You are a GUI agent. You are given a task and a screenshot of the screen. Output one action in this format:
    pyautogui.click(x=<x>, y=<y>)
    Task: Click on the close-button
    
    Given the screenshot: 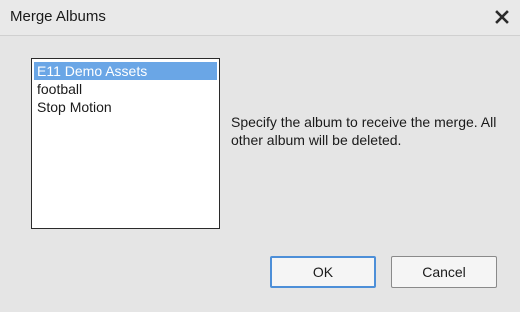 What is the action you would take?
    pyautogui.click(x=502, y=17)
    